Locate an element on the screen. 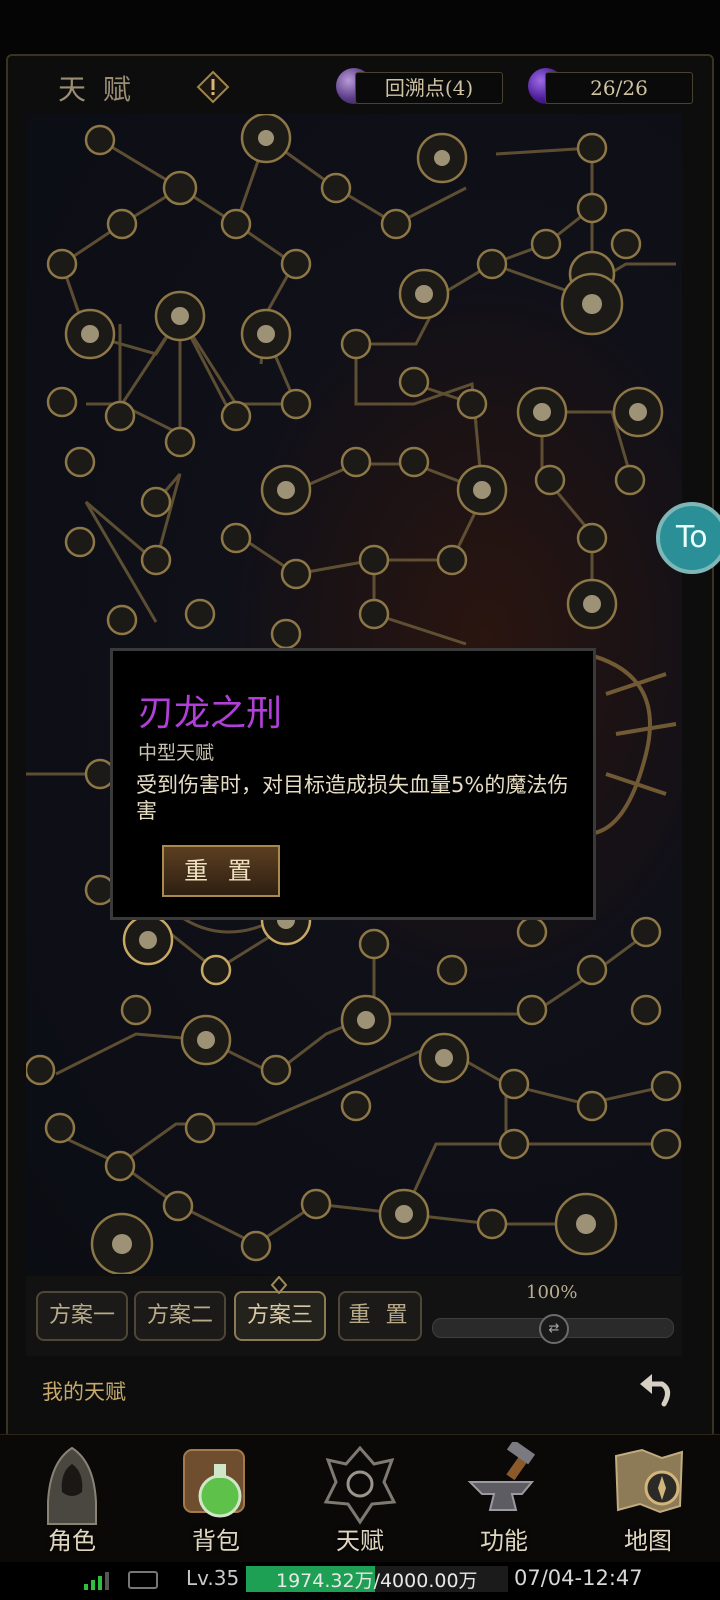 This screenshot has width=720, height=1600. xp-text: 1974.32万/4000.00万 is located at coordinates (377, 1581).